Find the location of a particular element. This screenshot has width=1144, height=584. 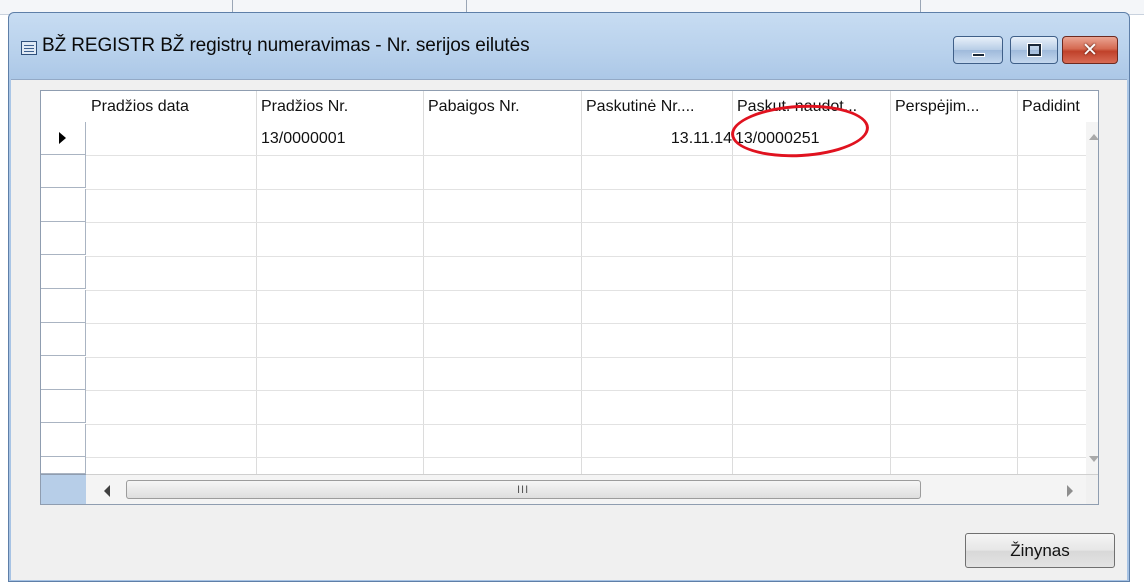

scroll-down-icon is located at coordinates (1093, 459).